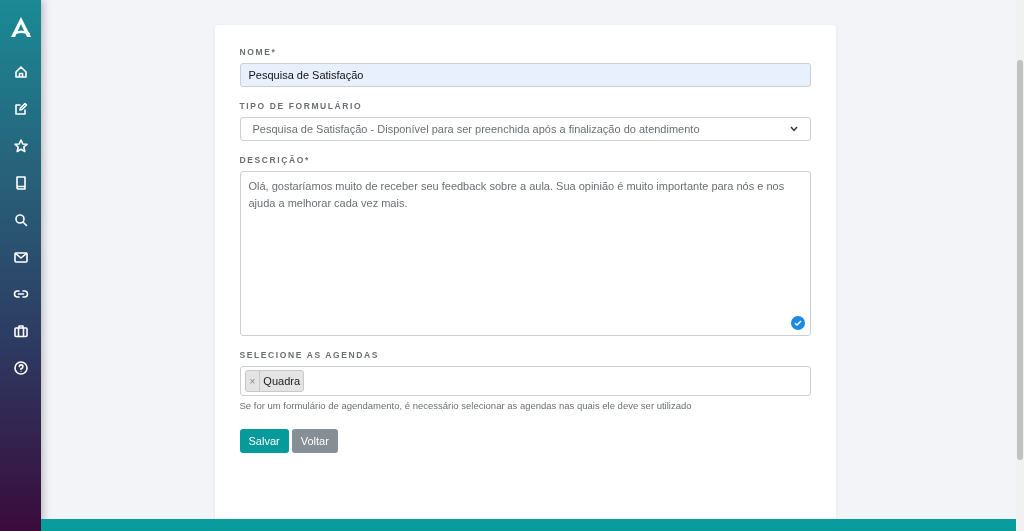 Image resolution: width=1024 pixels, height=531 pixels. Describe the element at coordinates (20, 257) in the screenshot. I see `mail-icon` at that location.